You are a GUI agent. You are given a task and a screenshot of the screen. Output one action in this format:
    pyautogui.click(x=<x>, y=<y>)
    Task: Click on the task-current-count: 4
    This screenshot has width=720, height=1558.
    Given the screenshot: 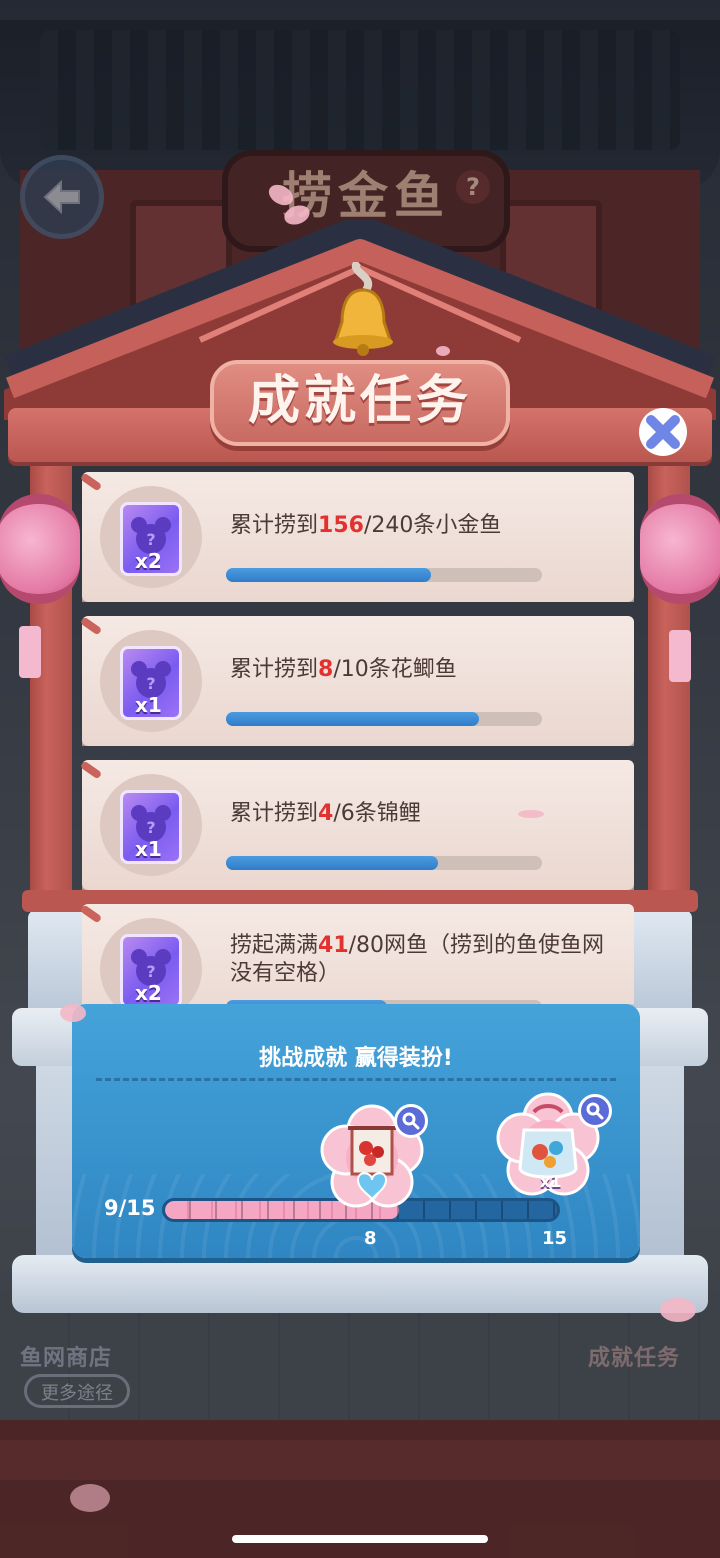 What is the action you would take?
    pyautogui.click(x=326, y=813)
    